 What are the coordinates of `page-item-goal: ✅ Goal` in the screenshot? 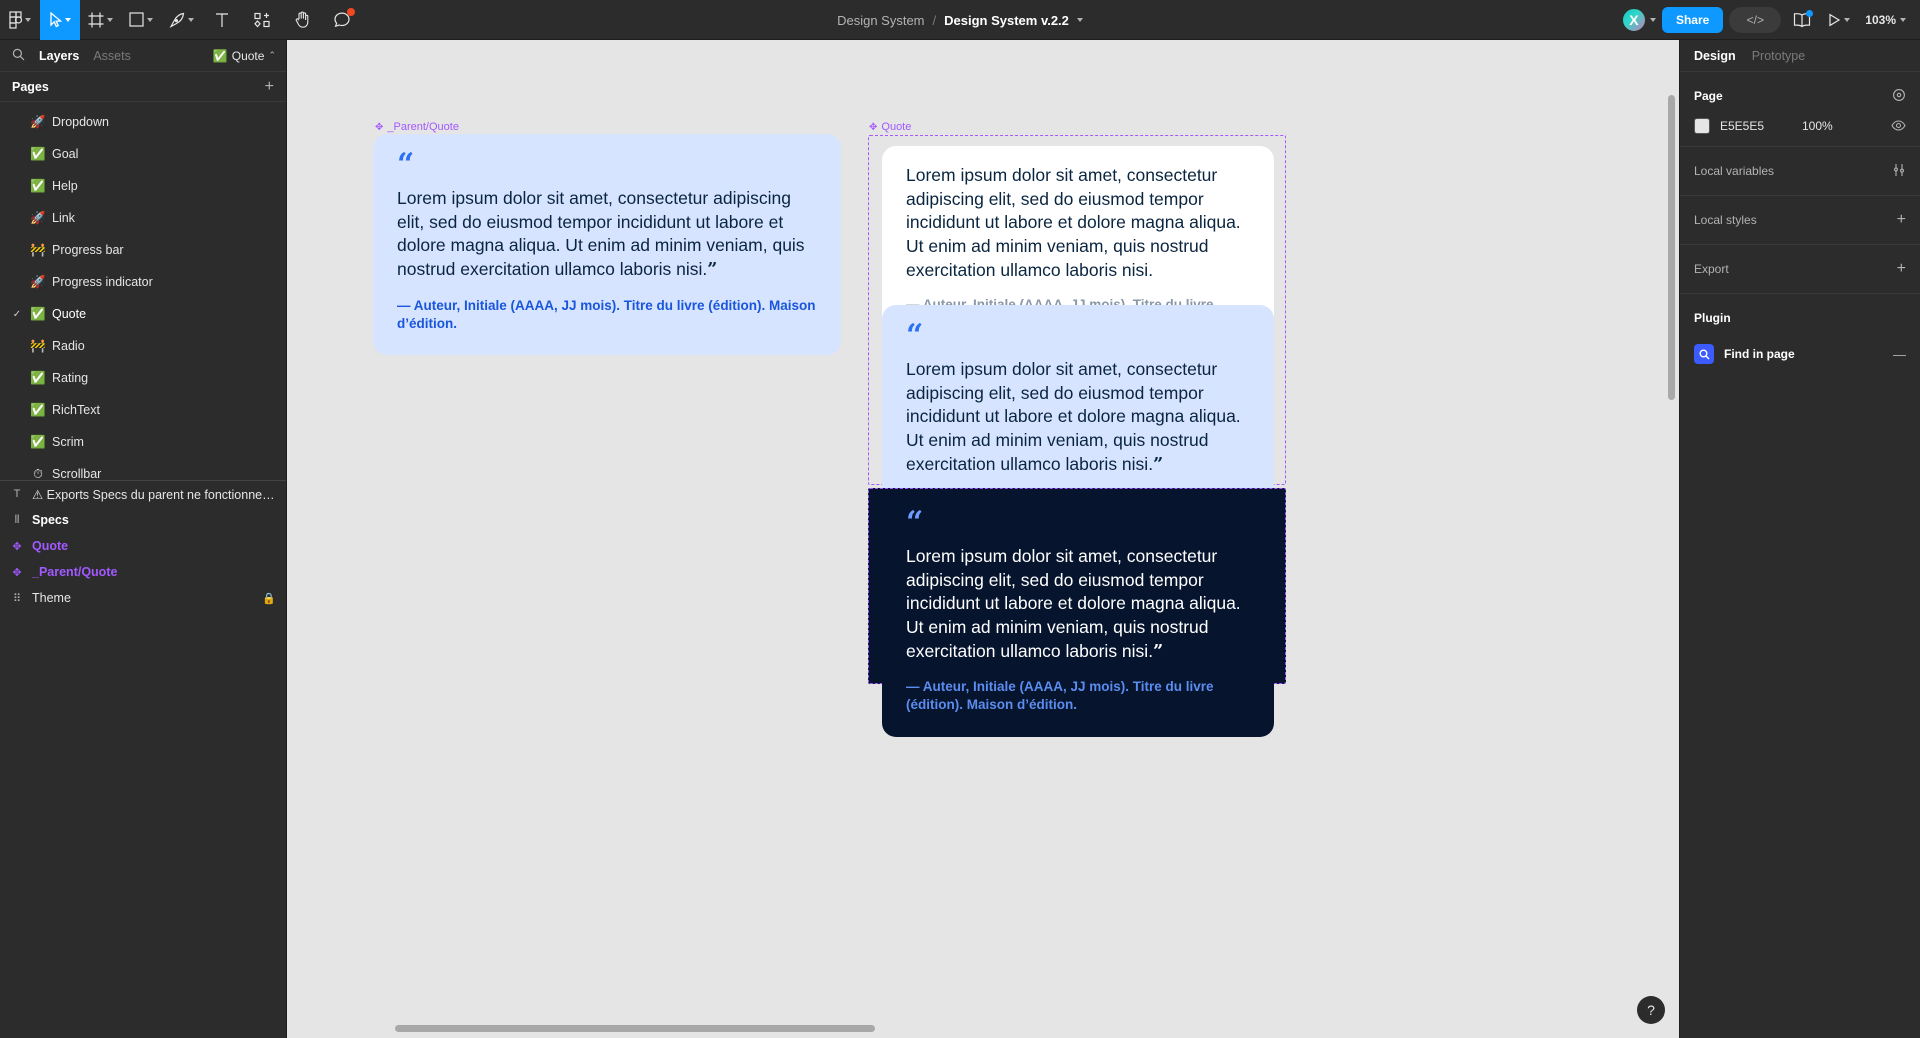 It's located at (143, 154).